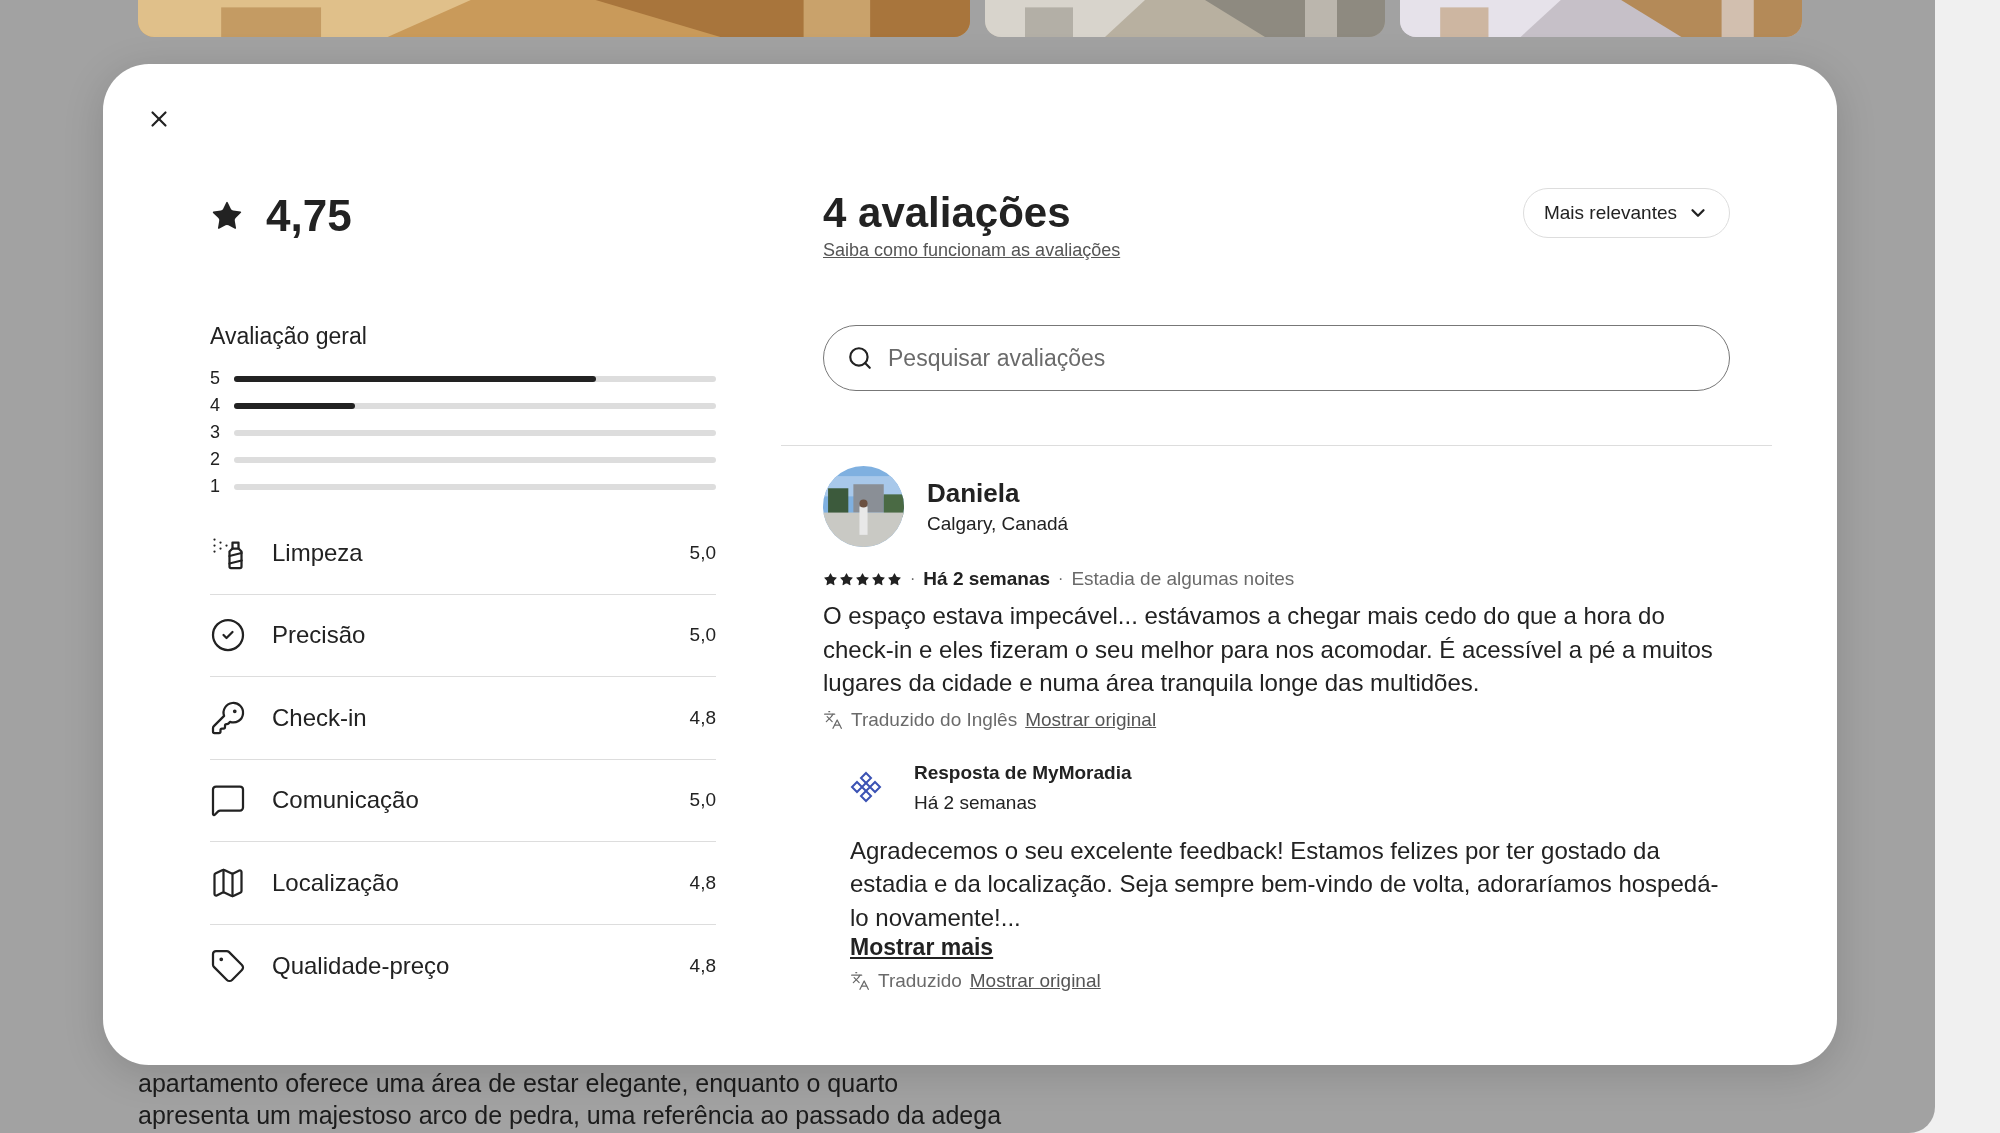 The image size is (2000, 1133). I want to click on category-label: Qualidade-preço, so click(361, 965).